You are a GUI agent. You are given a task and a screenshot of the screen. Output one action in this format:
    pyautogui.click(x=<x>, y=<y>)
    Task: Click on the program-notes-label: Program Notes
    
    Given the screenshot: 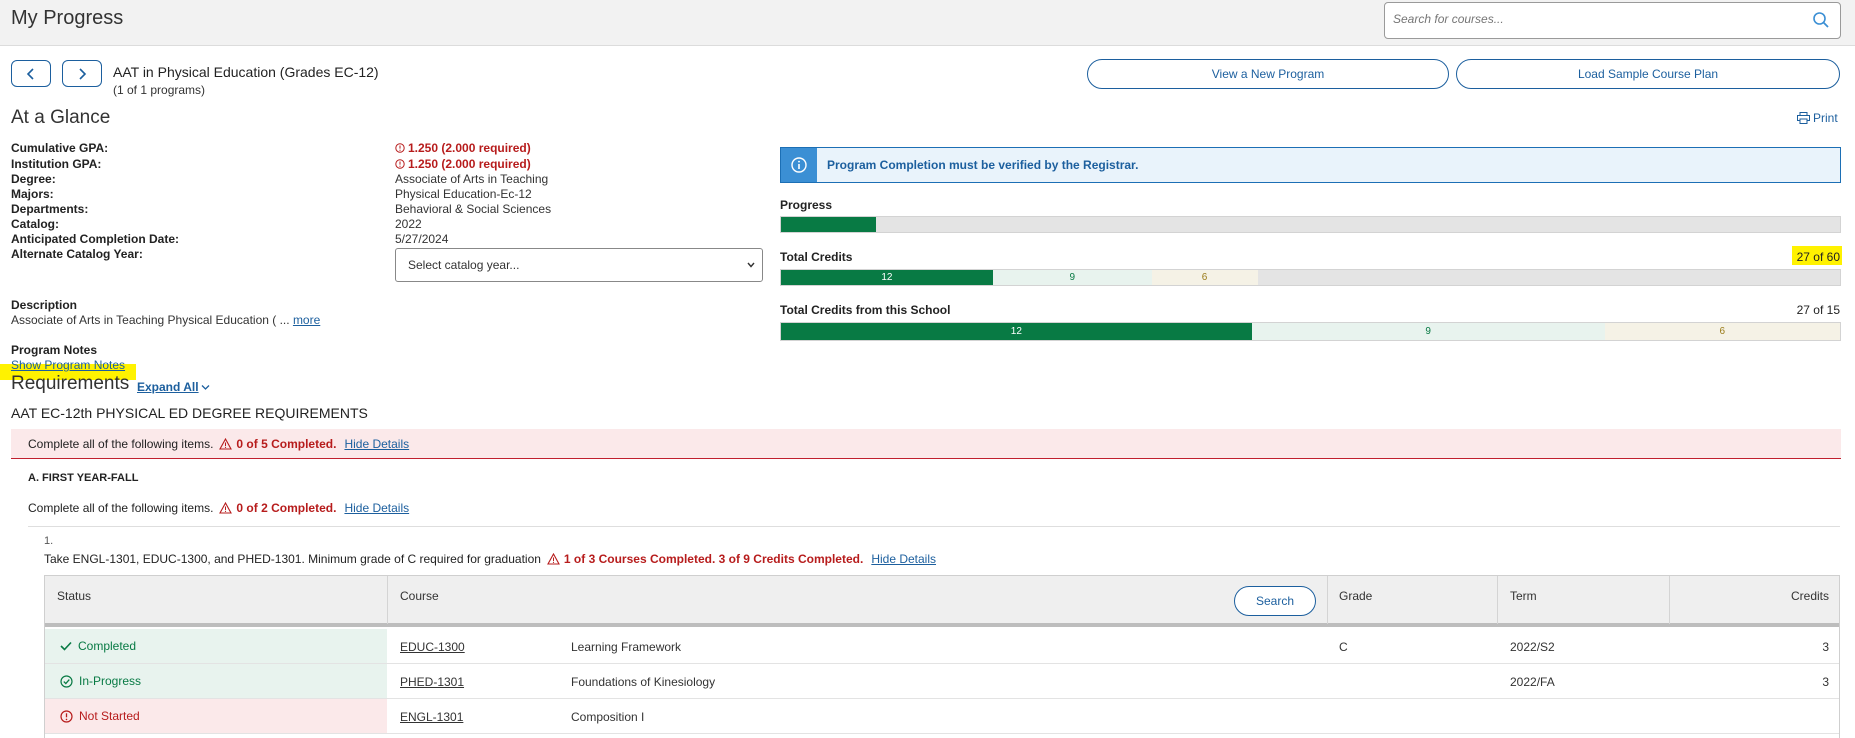 What is the action you would take?
    pyautogui.click(x=54, y=350)
    